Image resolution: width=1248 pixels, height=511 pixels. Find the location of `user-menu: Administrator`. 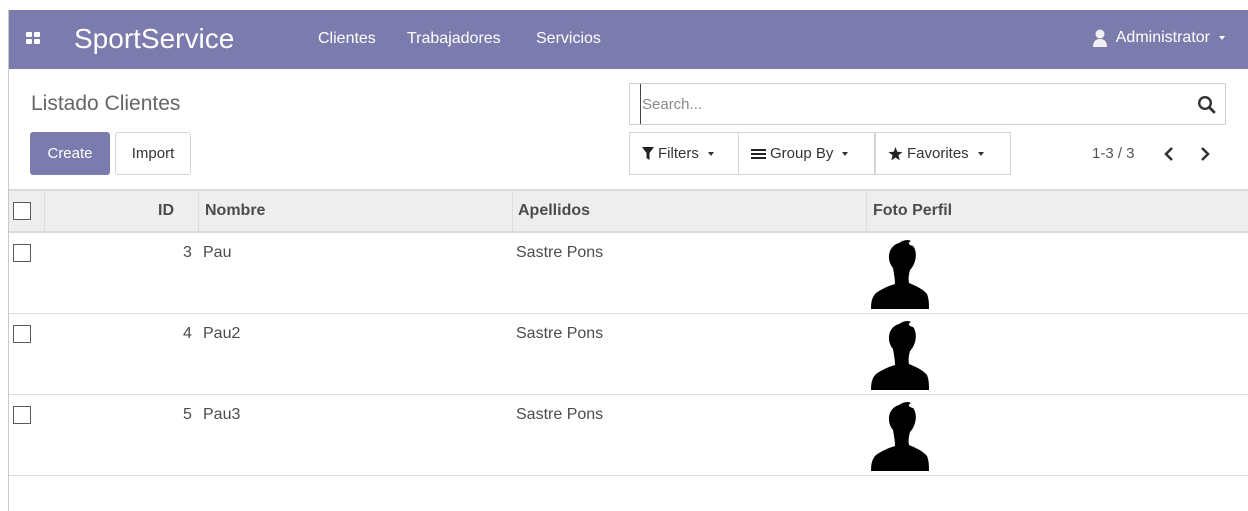

user-menu: Administrator is located at coordinates (1158, 38).